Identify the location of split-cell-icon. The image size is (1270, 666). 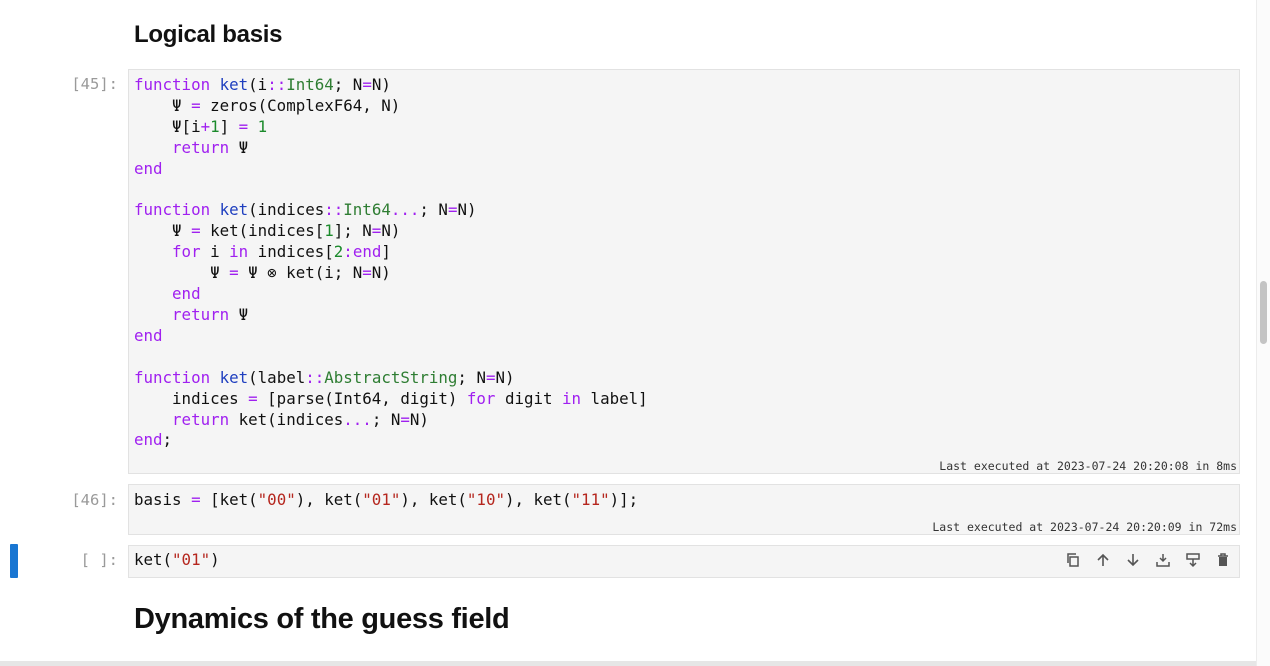
(1193, 560).